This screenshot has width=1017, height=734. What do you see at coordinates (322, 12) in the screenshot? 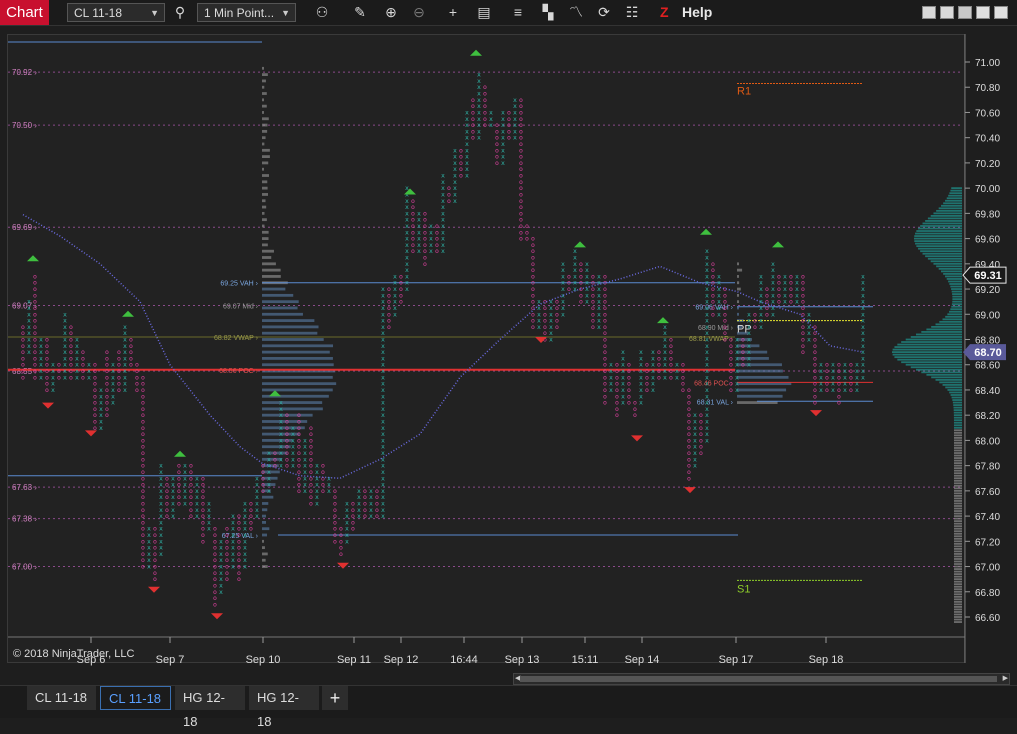
I see `data-box-icon: ⚇` at bounding box center [322, 12].